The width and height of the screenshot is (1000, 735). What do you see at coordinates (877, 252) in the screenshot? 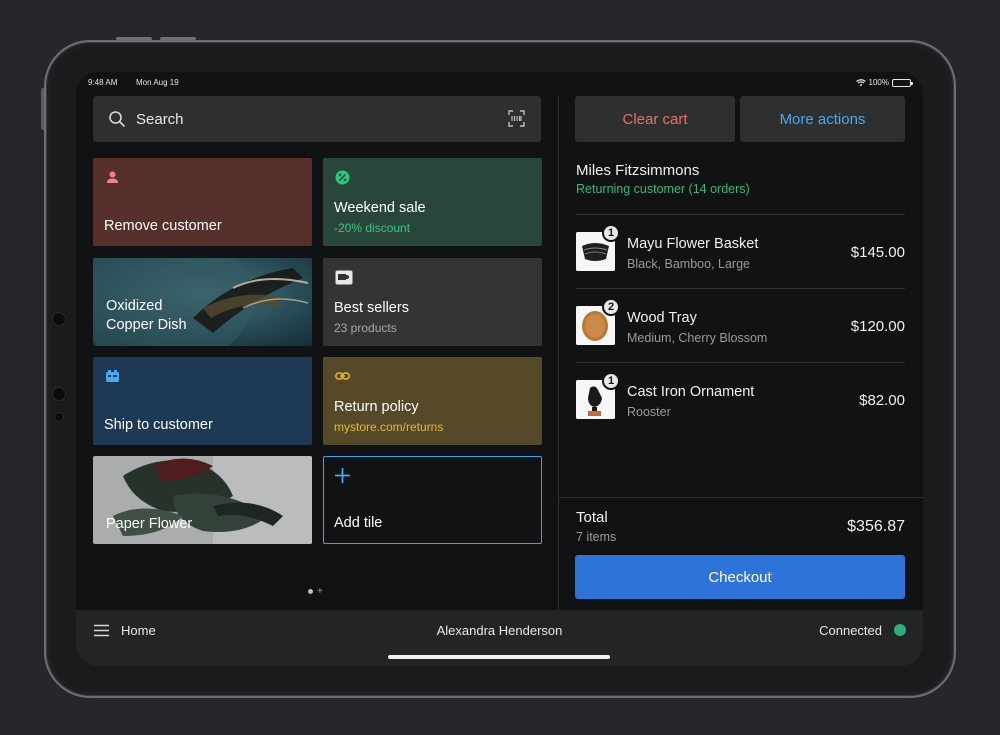
I see `item-price: $145.00` at bounding box center [877, 252].